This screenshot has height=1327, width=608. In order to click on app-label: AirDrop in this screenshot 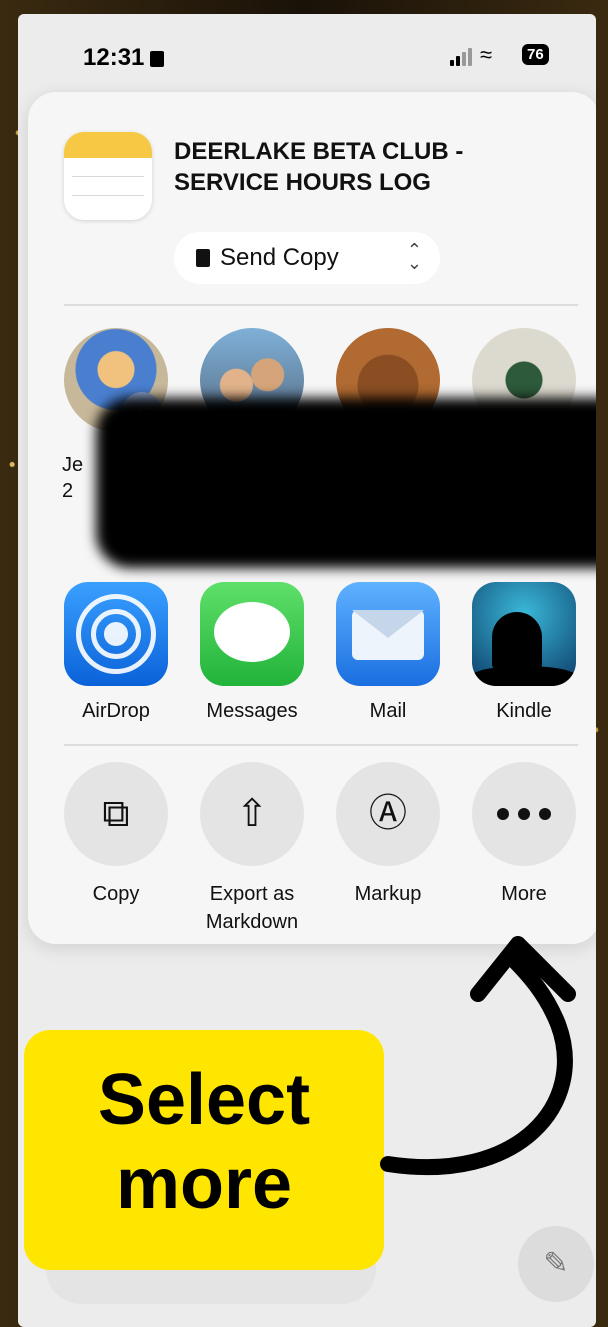, I will do `click(116, 711)`.